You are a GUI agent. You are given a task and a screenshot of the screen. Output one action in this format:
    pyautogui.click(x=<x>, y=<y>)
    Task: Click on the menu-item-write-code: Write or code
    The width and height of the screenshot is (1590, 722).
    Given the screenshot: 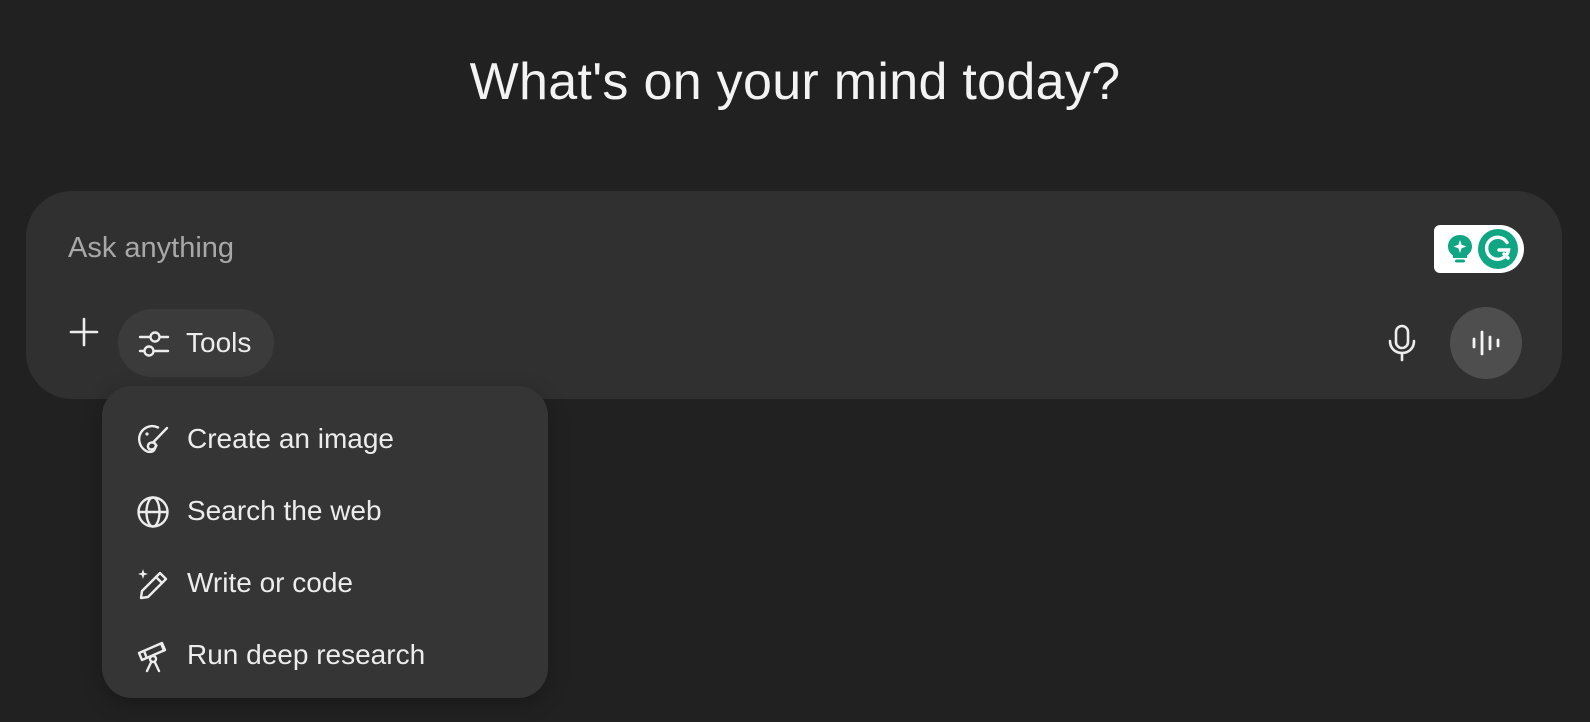 What is the action you would take?
    pyautogui.click(x=325, y=584)
    